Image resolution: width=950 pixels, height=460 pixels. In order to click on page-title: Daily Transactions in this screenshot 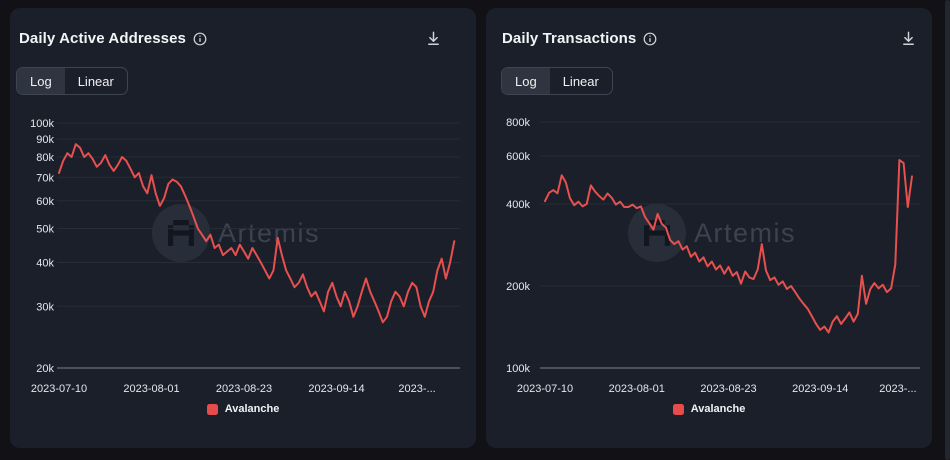, I will do `click(569, 38)`.